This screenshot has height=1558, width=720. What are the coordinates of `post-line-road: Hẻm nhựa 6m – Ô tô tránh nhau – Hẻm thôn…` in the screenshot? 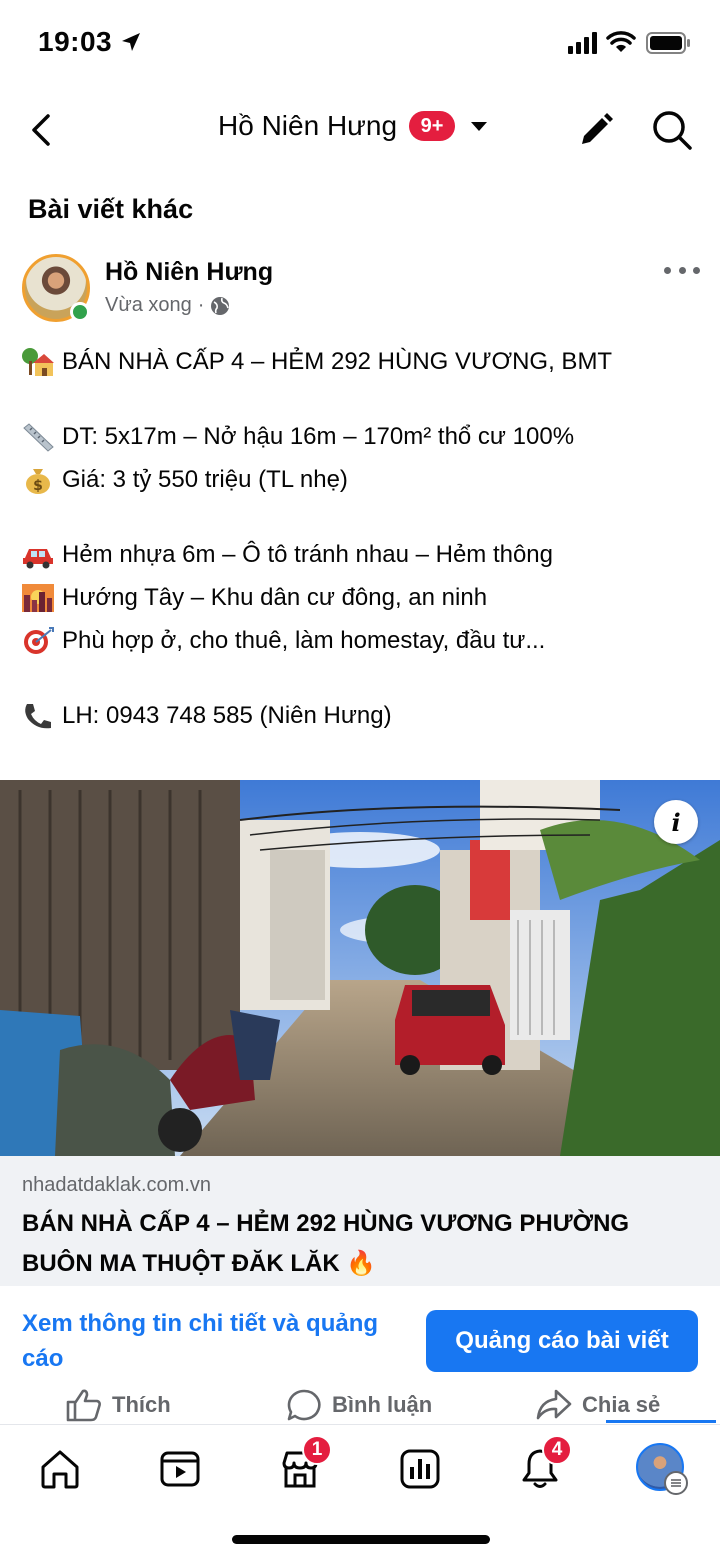 It's located at (365, 554).